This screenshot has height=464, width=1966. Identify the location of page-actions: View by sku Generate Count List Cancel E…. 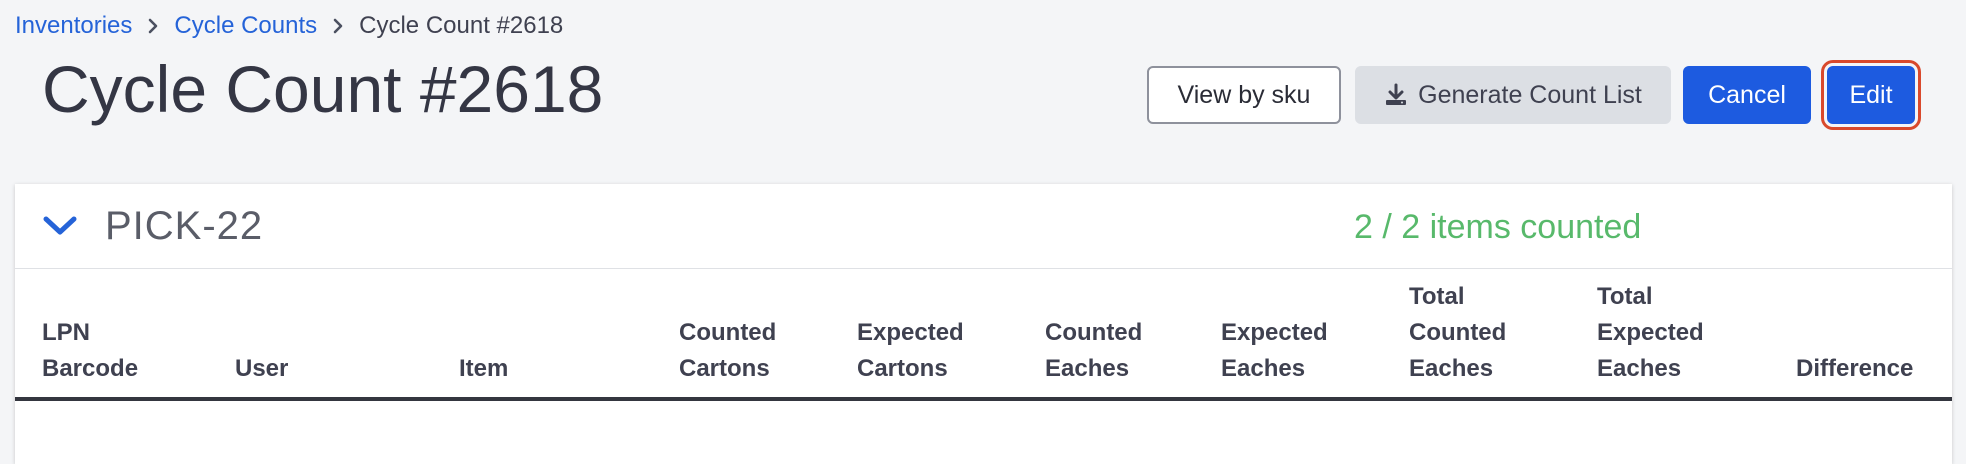
(1534, 95).